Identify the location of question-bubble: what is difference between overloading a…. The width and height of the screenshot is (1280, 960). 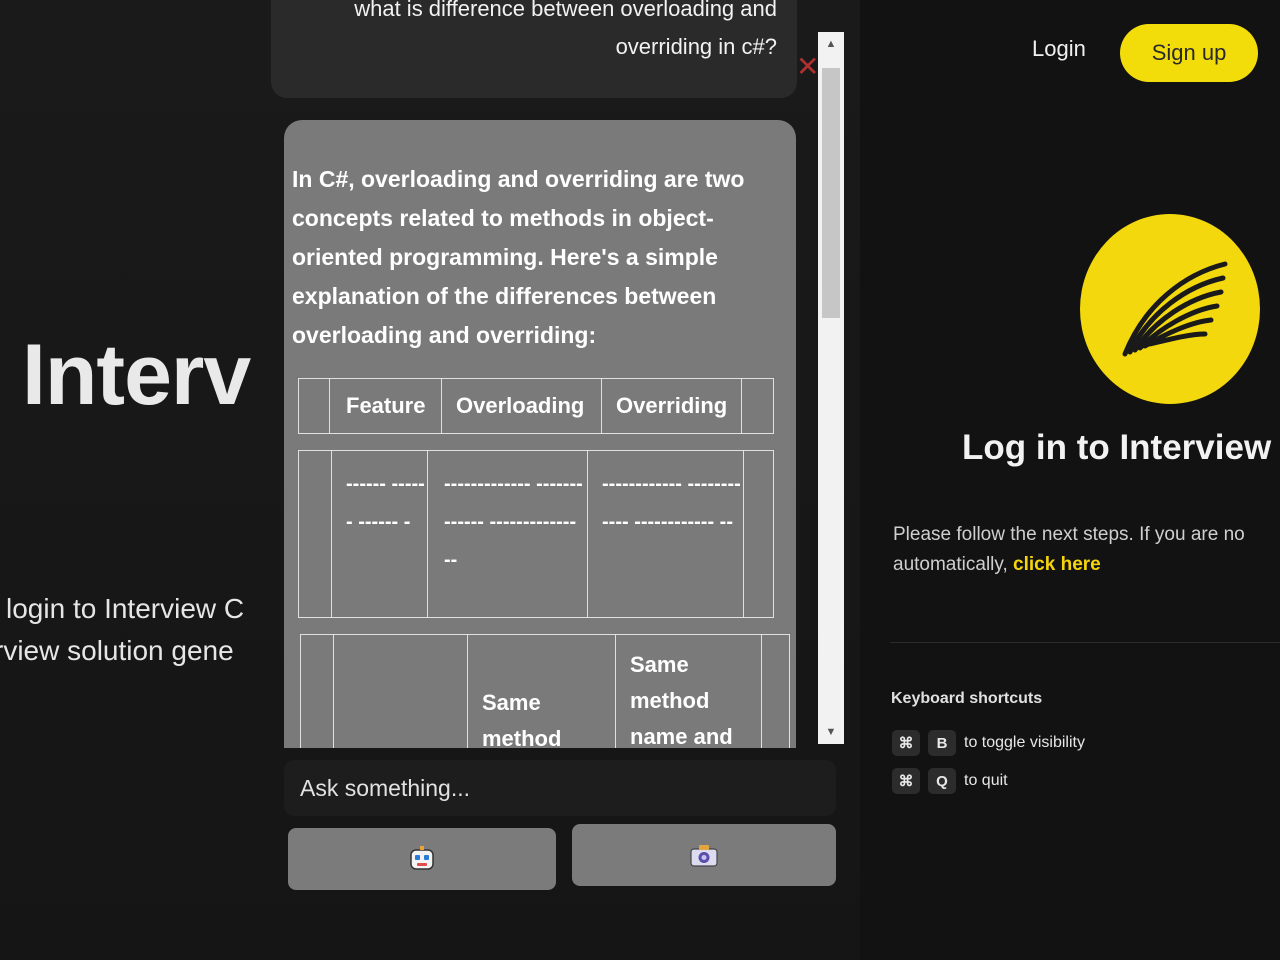
(534, 49).